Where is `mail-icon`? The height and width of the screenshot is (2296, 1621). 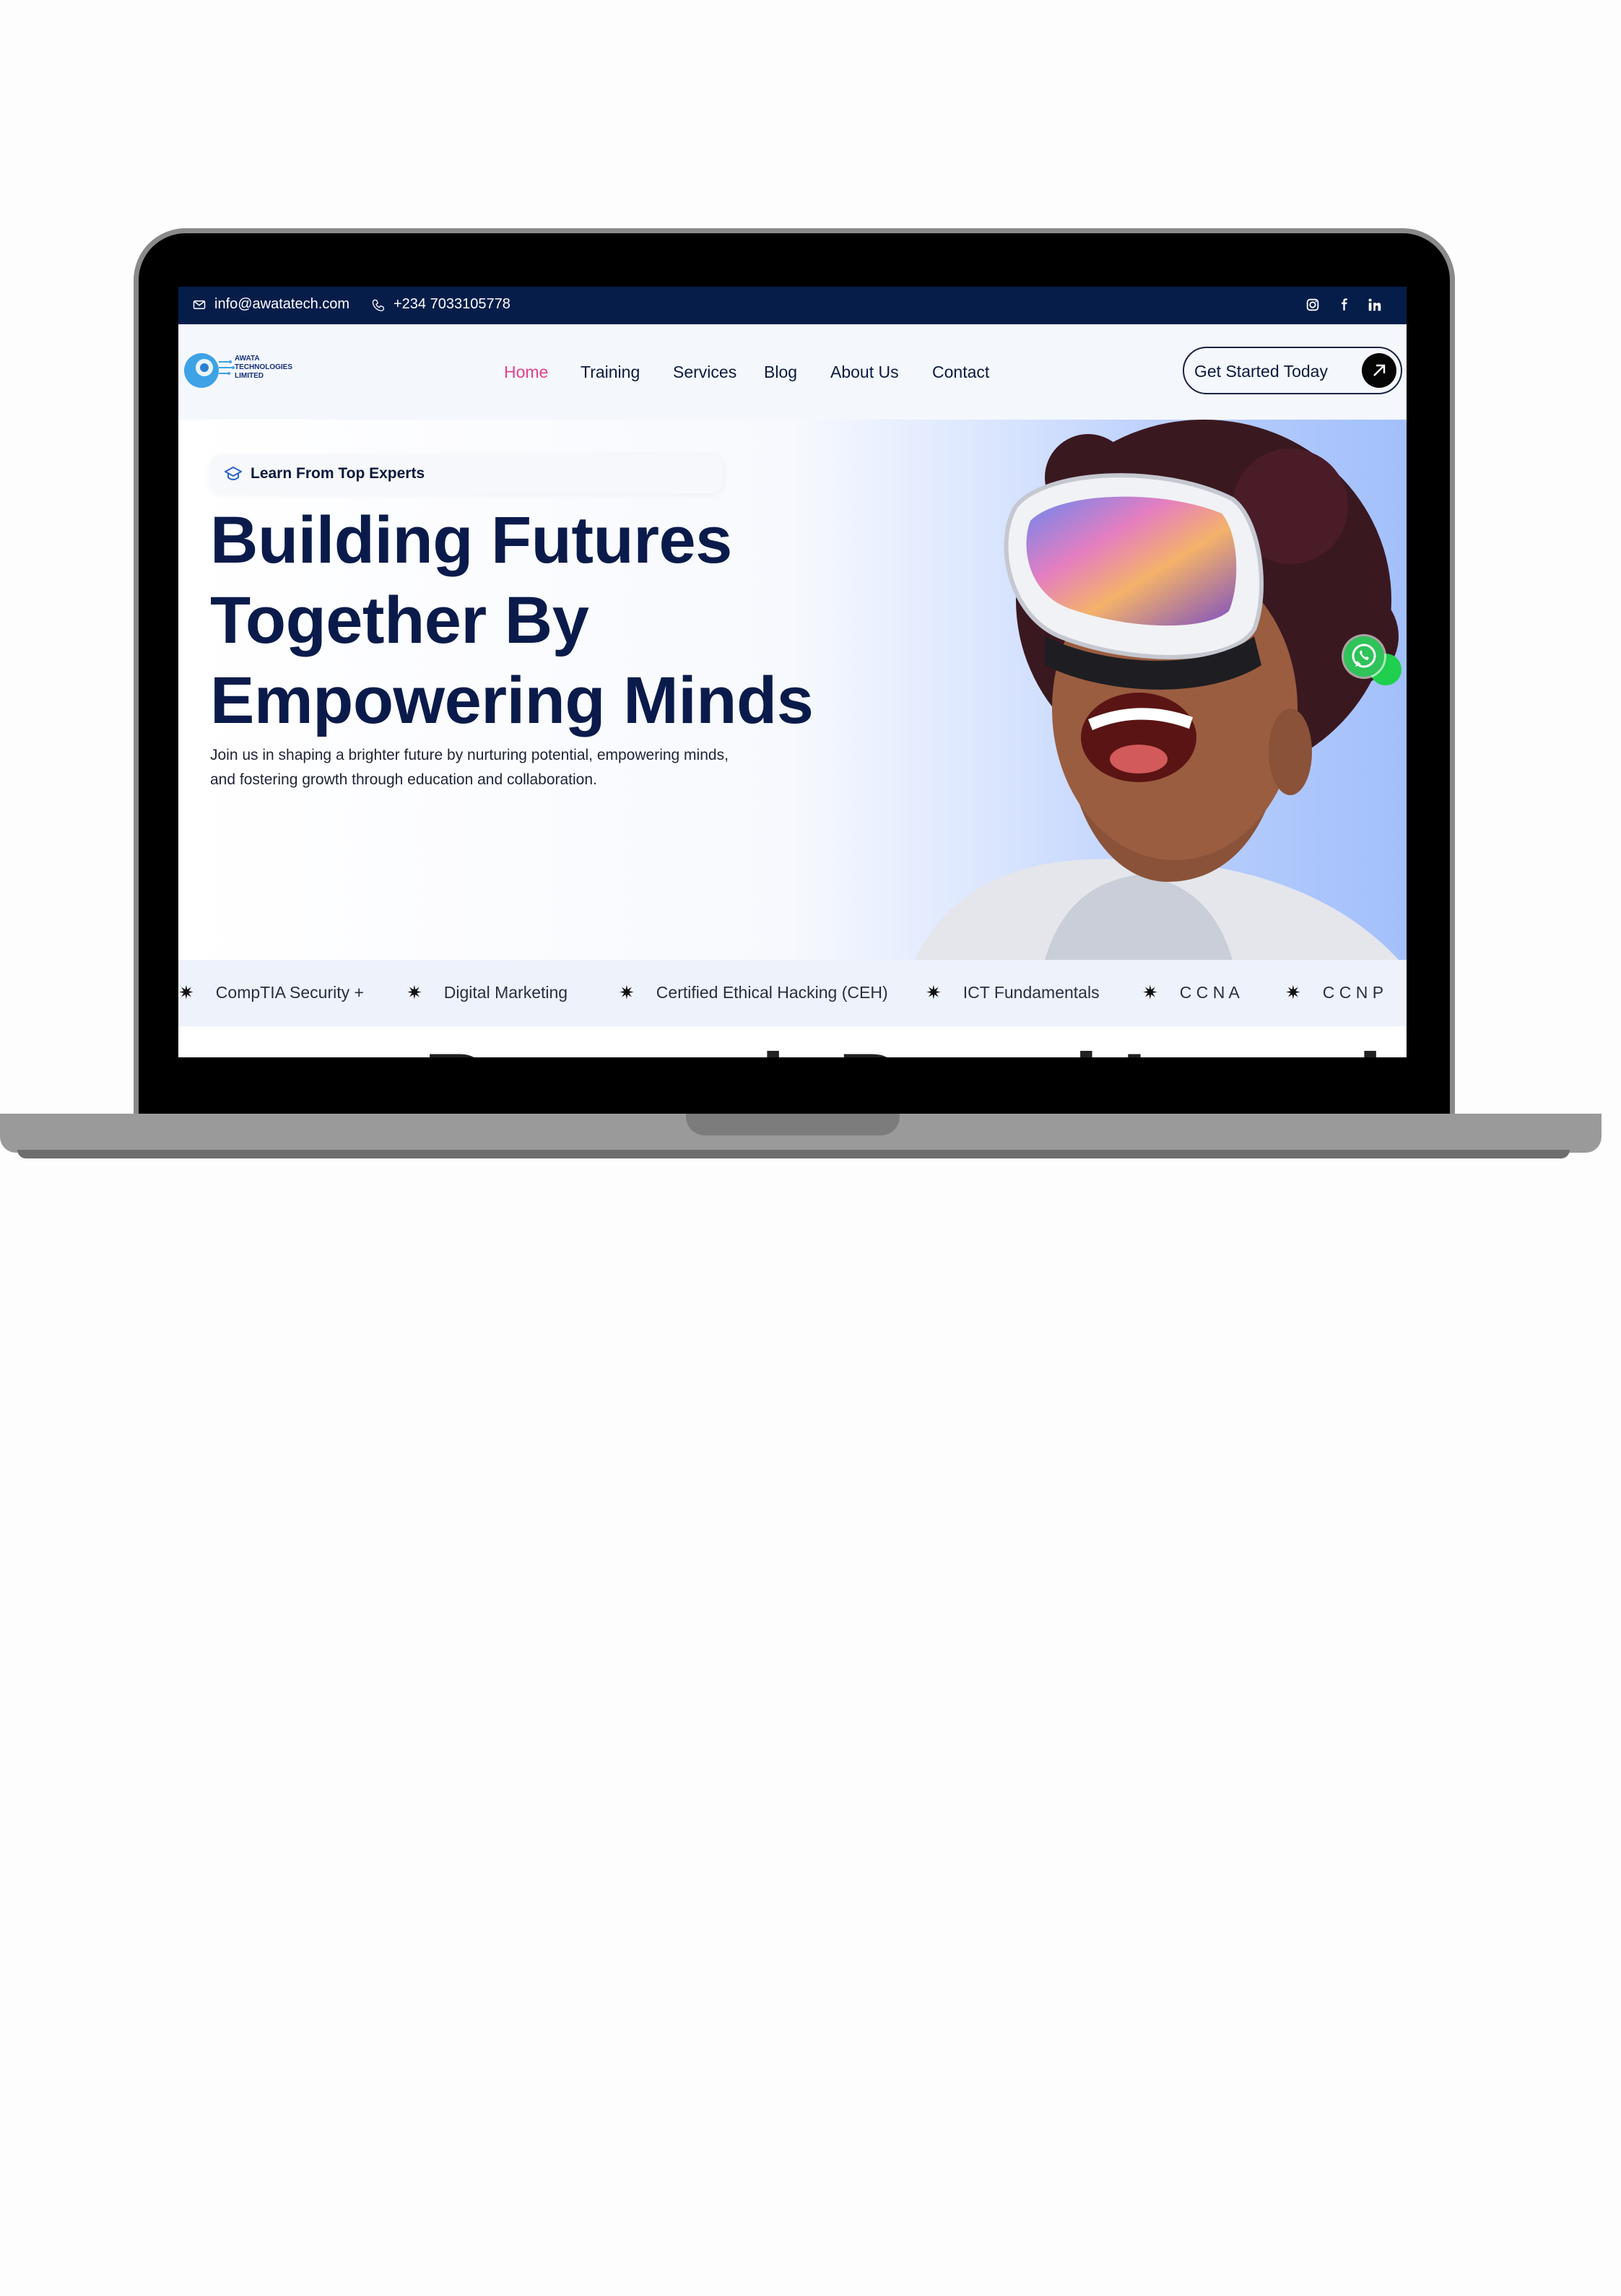 mail-icon is located at coordinates (200, 304).